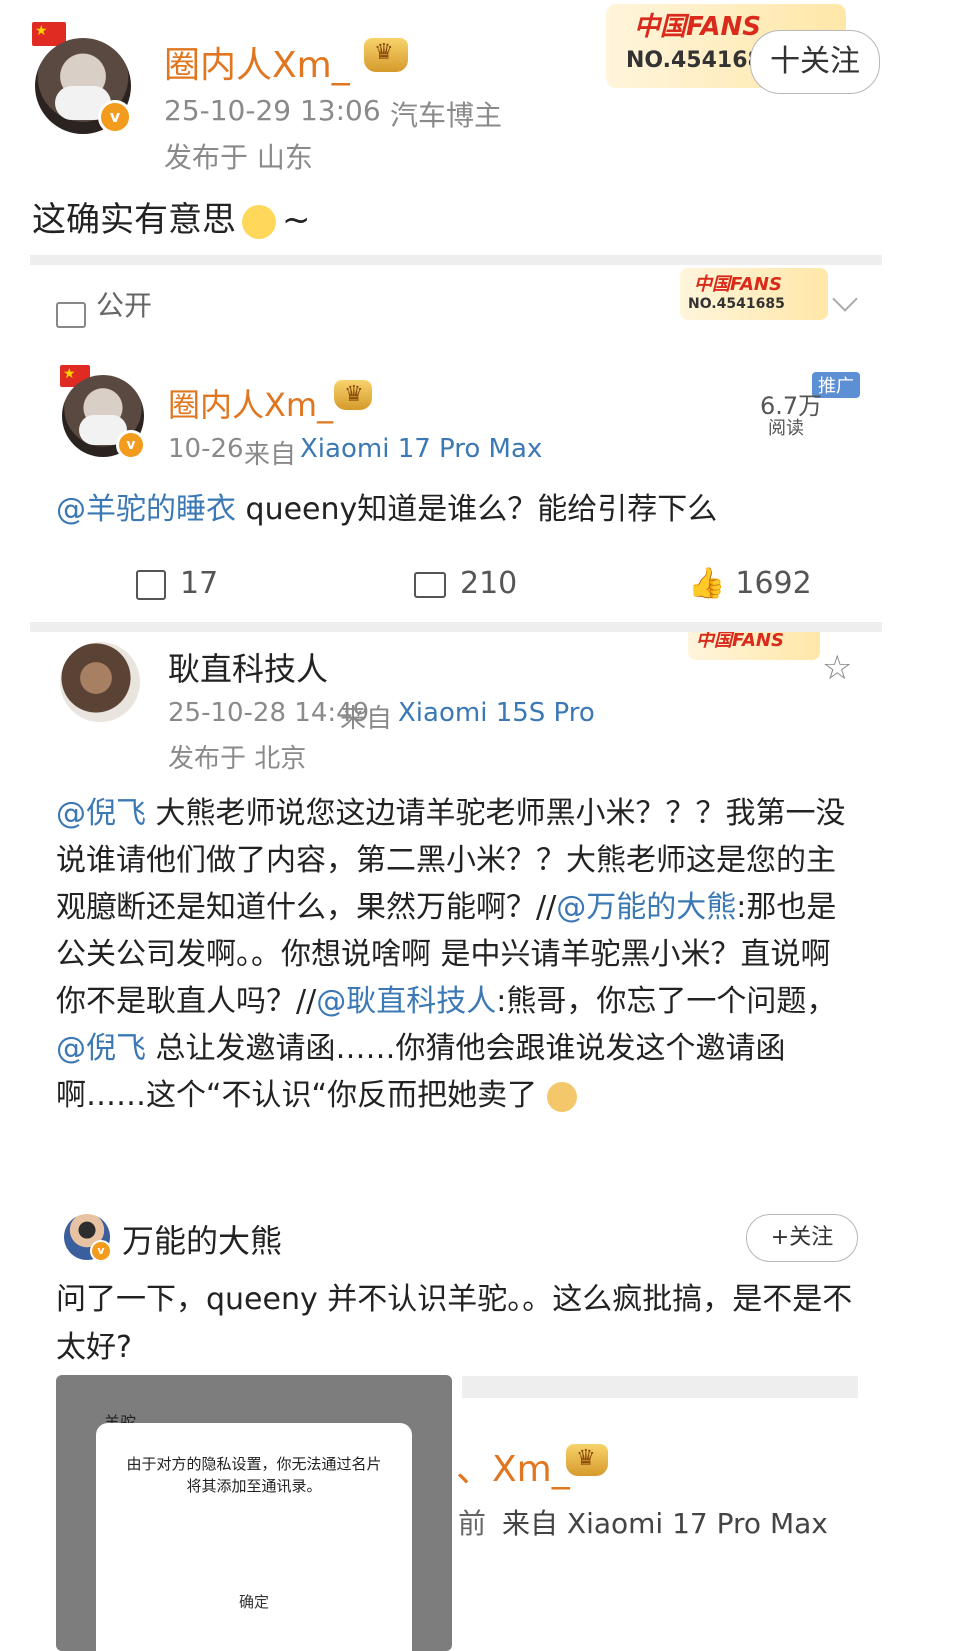  What do you see at coordinates (100, 682) in the screenshot?
I see `avatar` at bounding box center [100, 682].